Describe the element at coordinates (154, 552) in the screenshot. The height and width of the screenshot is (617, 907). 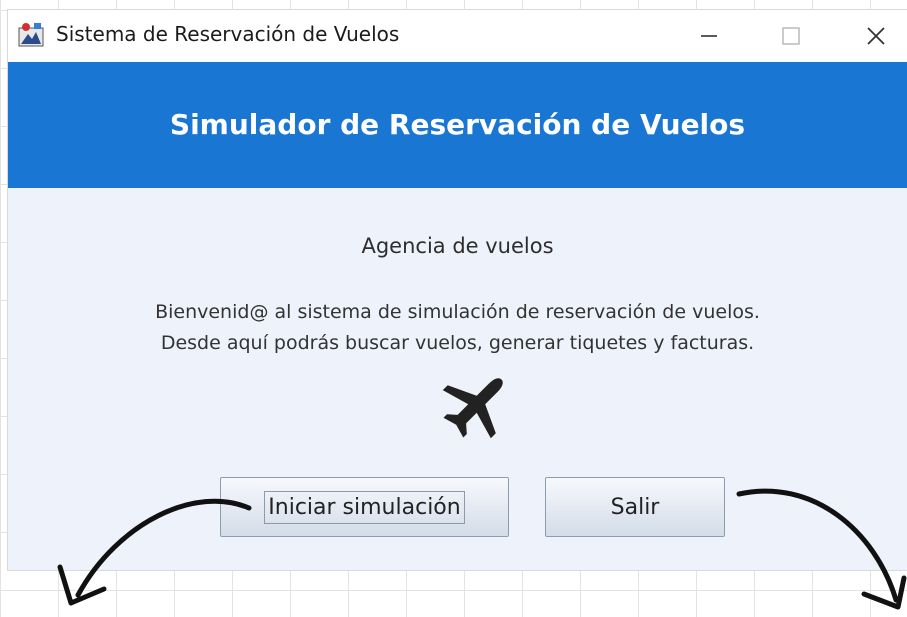
I see `left-curved-arrow` at that location.